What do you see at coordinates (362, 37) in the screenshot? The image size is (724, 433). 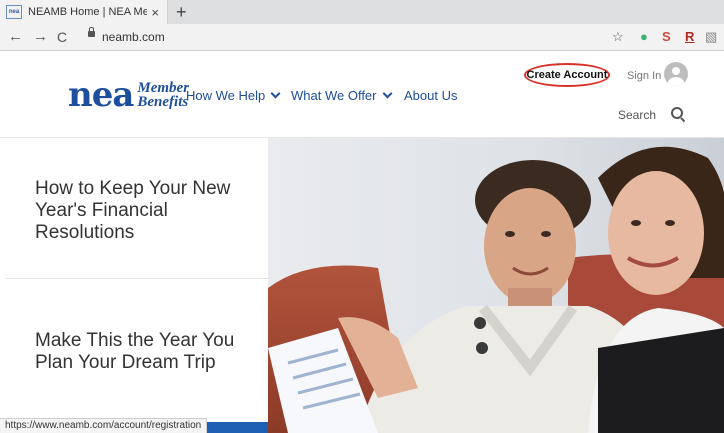 I see `address-bar: ← → C neamb.com ☆ ● S R ▧` at bounding box center [362, 37].